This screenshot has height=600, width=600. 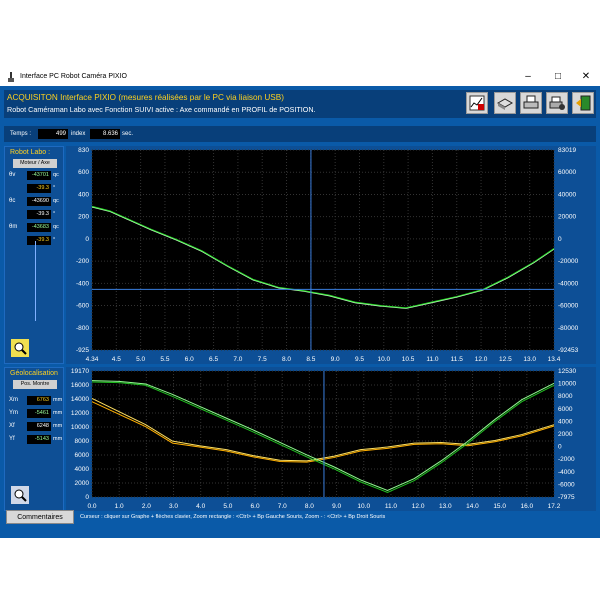 What do you see at coordinates (505, 359) in the screenshot?
I see `x-tick-label: 12.5` at bounding box center [505, 359].